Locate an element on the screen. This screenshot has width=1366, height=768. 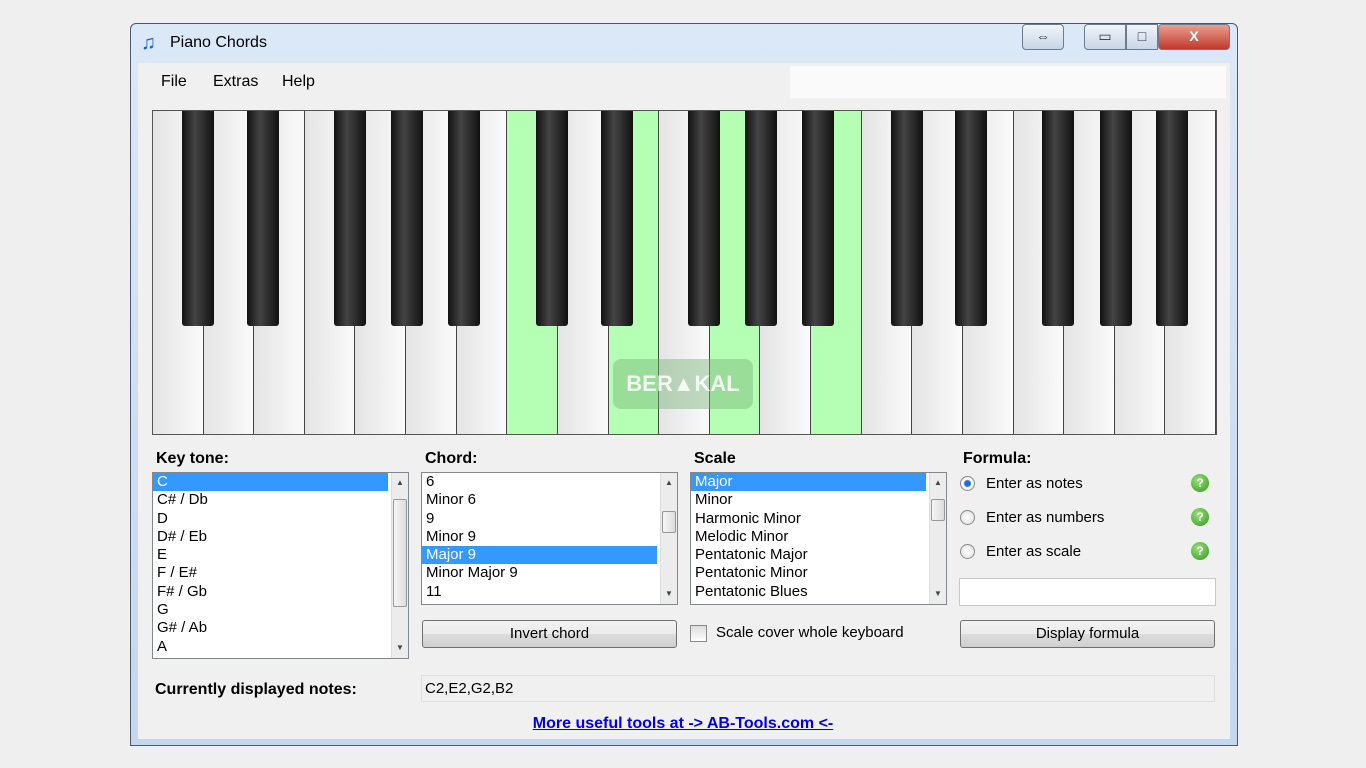
radio-enter-notes is located at coordinates (967, 483).